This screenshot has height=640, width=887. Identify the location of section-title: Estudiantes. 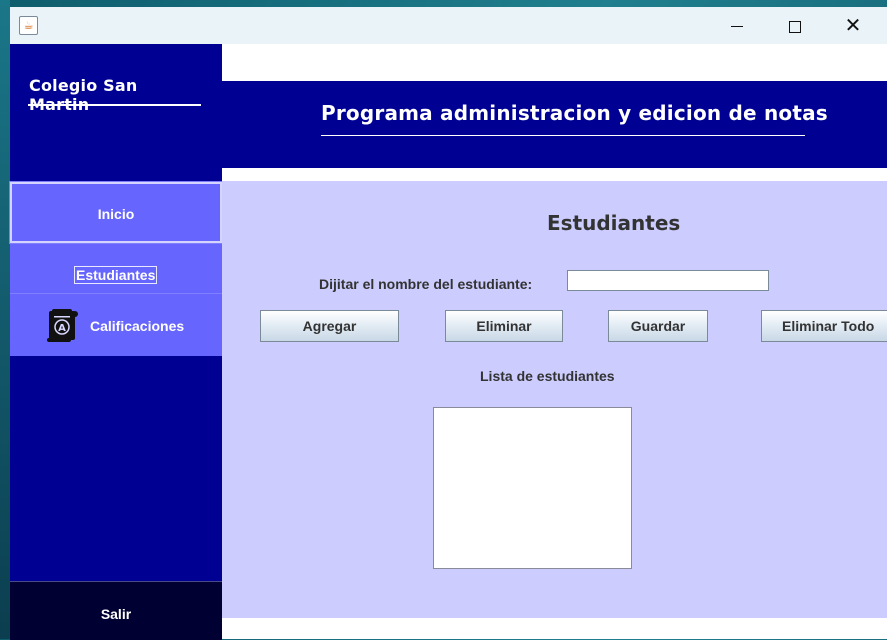
(614, 223).